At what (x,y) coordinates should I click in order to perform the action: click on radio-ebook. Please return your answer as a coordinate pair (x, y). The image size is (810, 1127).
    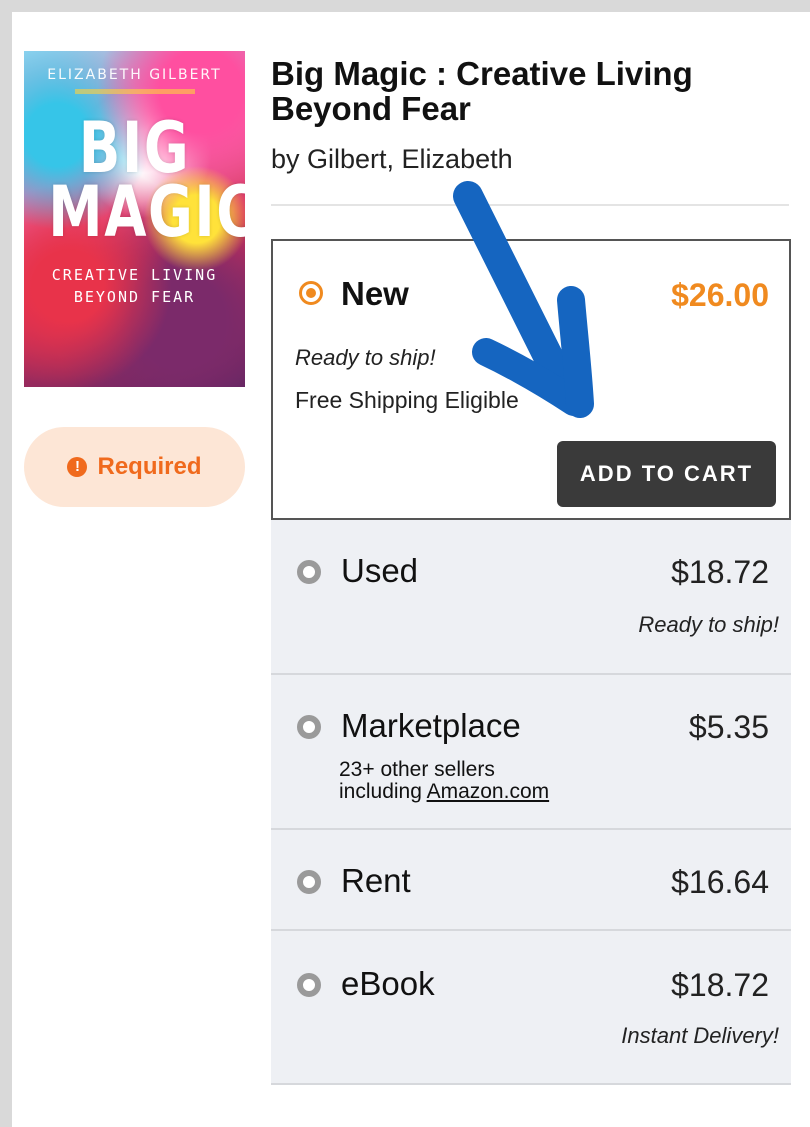
    Looking at the image, I should click on (309, 985).